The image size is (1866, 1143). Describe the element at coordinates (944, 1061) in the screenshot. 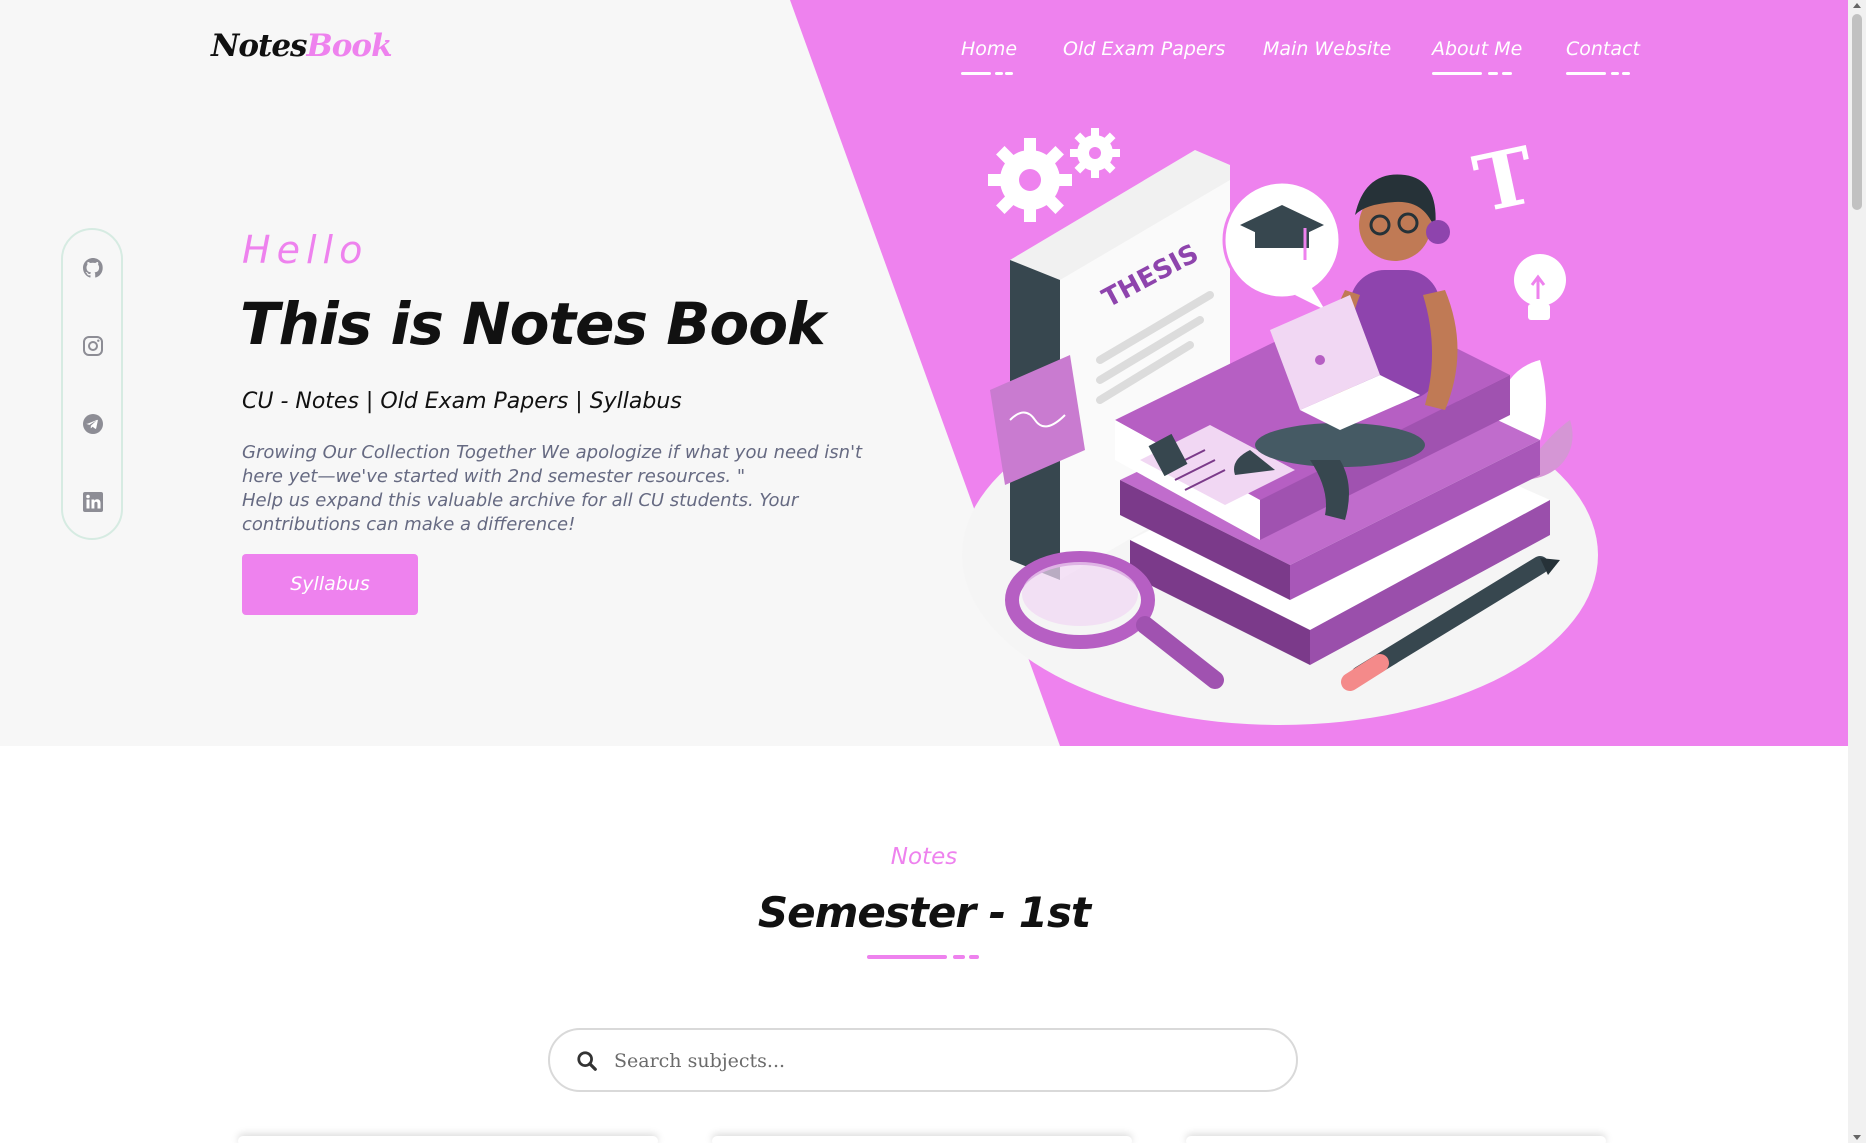

I see `search-input` at that location.